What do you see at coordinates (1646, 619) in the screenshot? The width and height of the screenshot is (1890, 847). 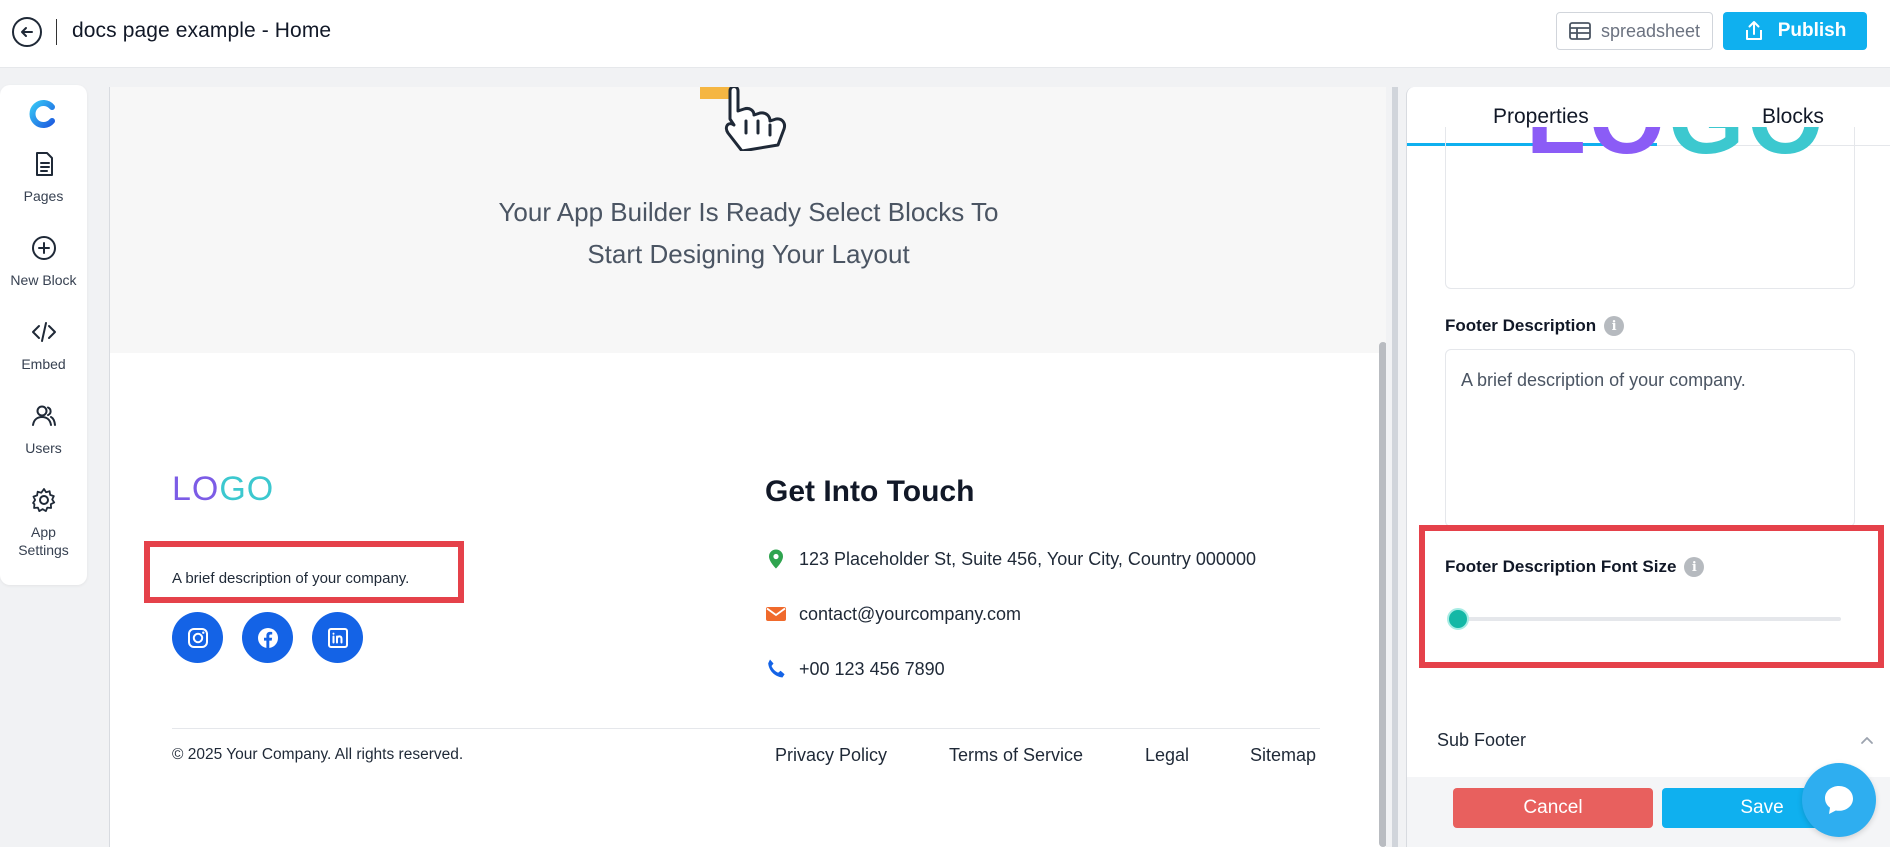 I see `font-size-slider-track` at bounding box center [1646, 619].